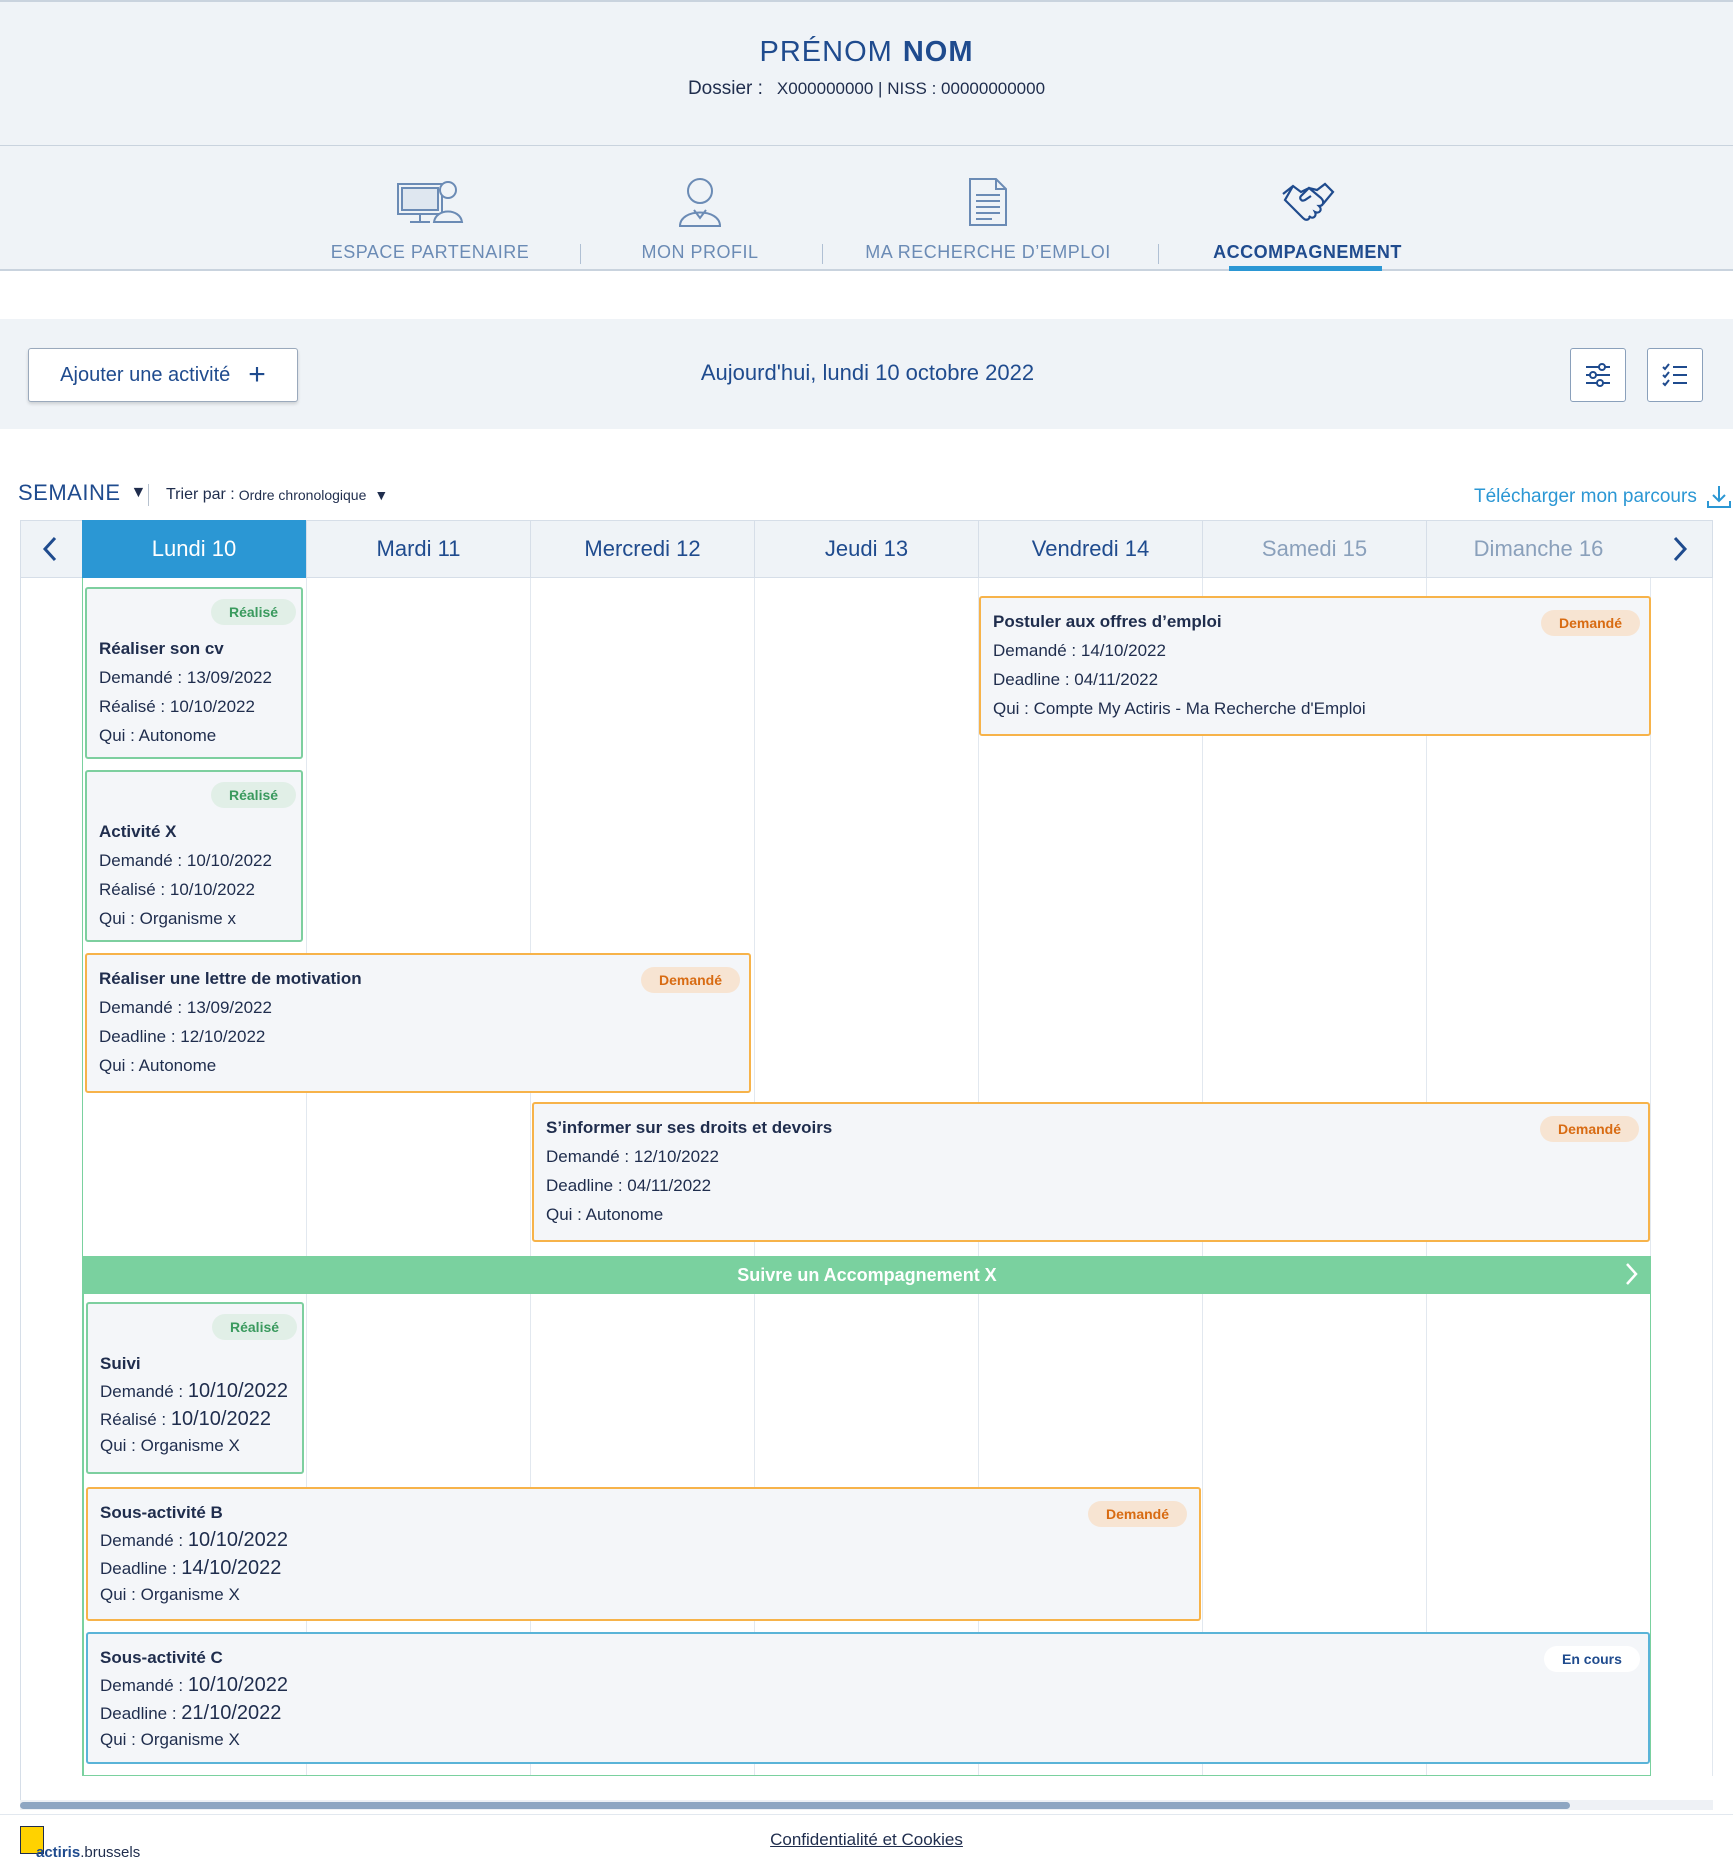  I want to click on last-name: NOM, so click(938, 52).